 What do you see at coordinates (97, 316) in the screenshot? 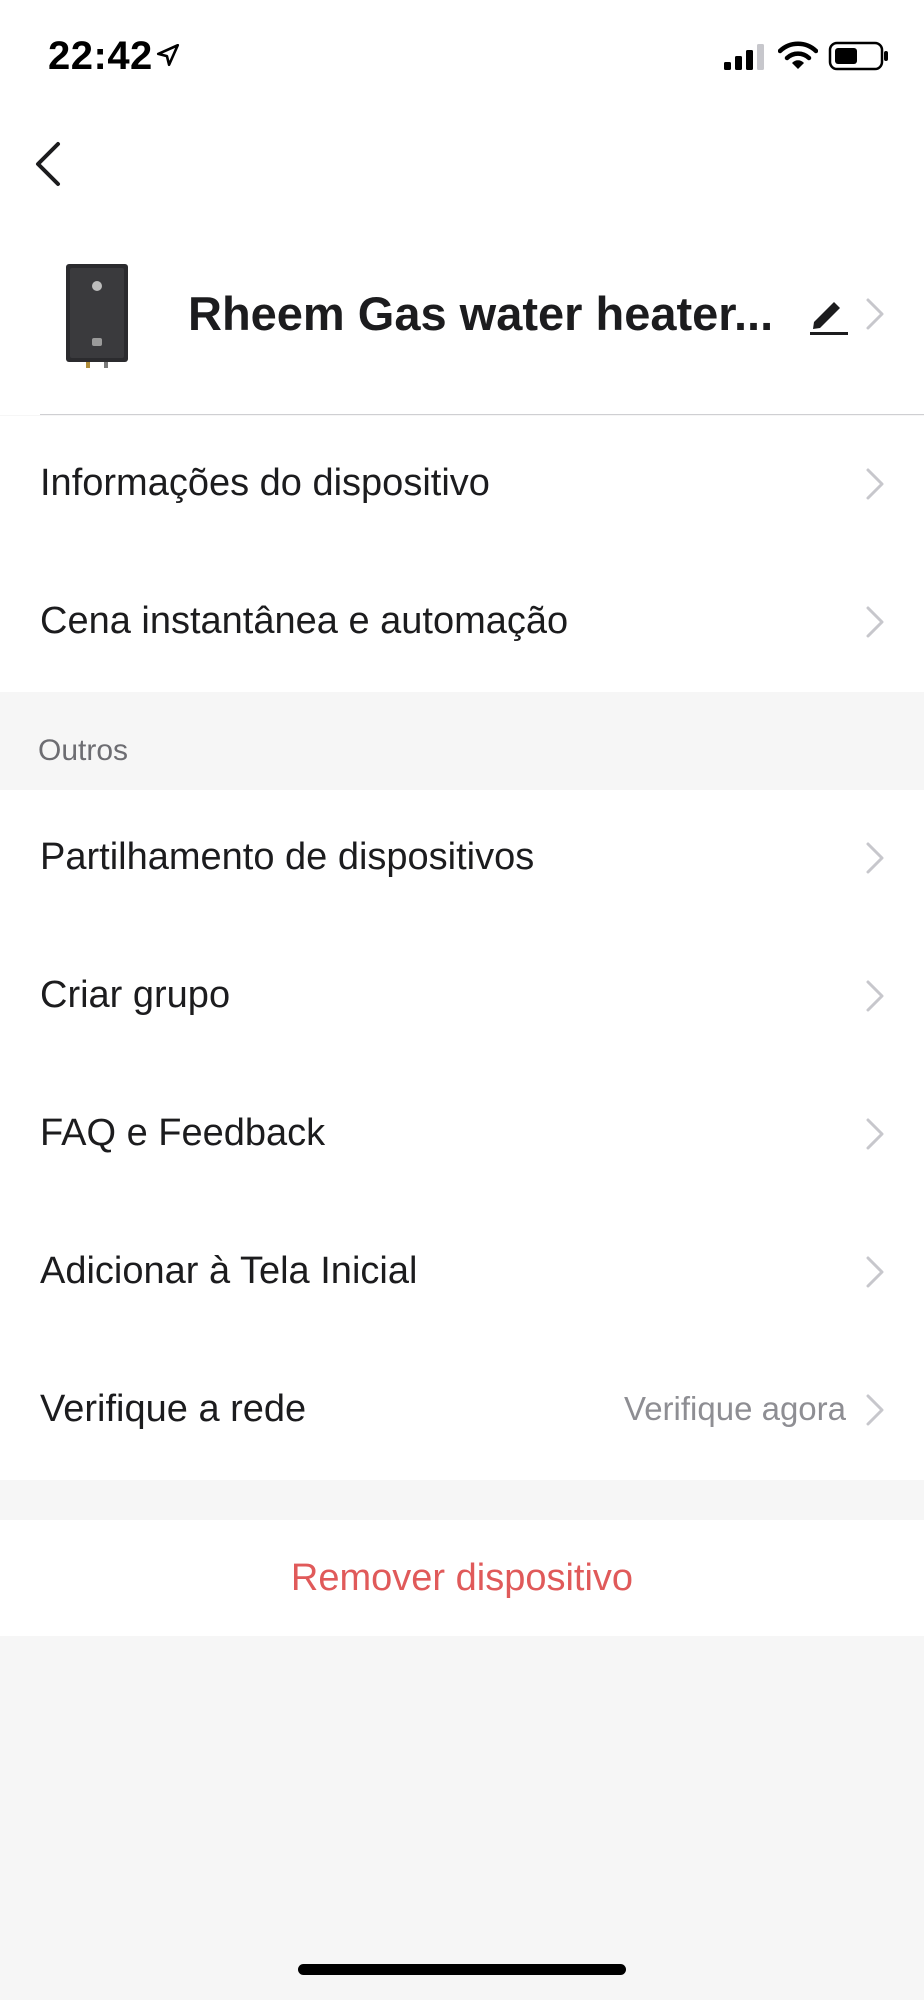
I see `water-heater-image` at bounding box center [97, 316].